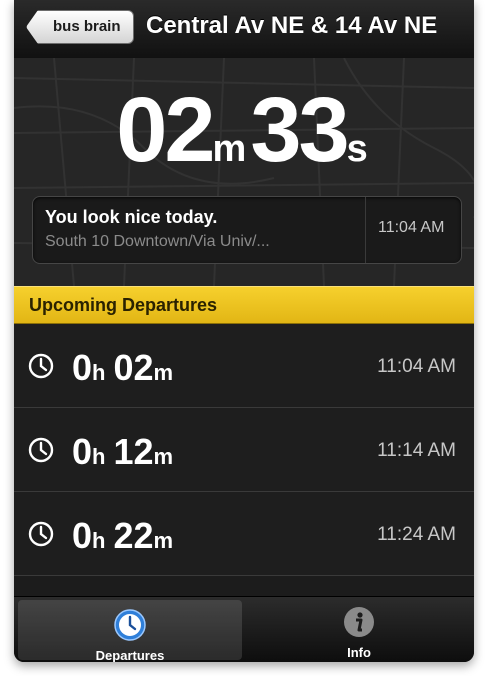 Image resolution: width=490 pixels, height=676 pixels. Describe the element at coordinates (133, 451) in the screenshot. I see `wait-minutes: 12` at that location.